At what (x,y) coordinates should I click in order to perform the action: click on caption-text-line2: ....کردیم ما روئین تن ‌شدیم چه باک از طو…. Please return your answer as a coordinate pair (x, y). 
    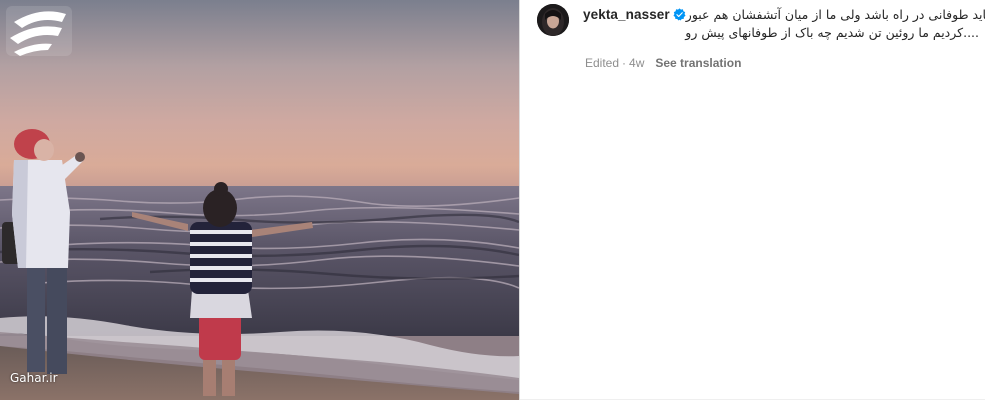
    Looking at the image, I should click on (832, 32).